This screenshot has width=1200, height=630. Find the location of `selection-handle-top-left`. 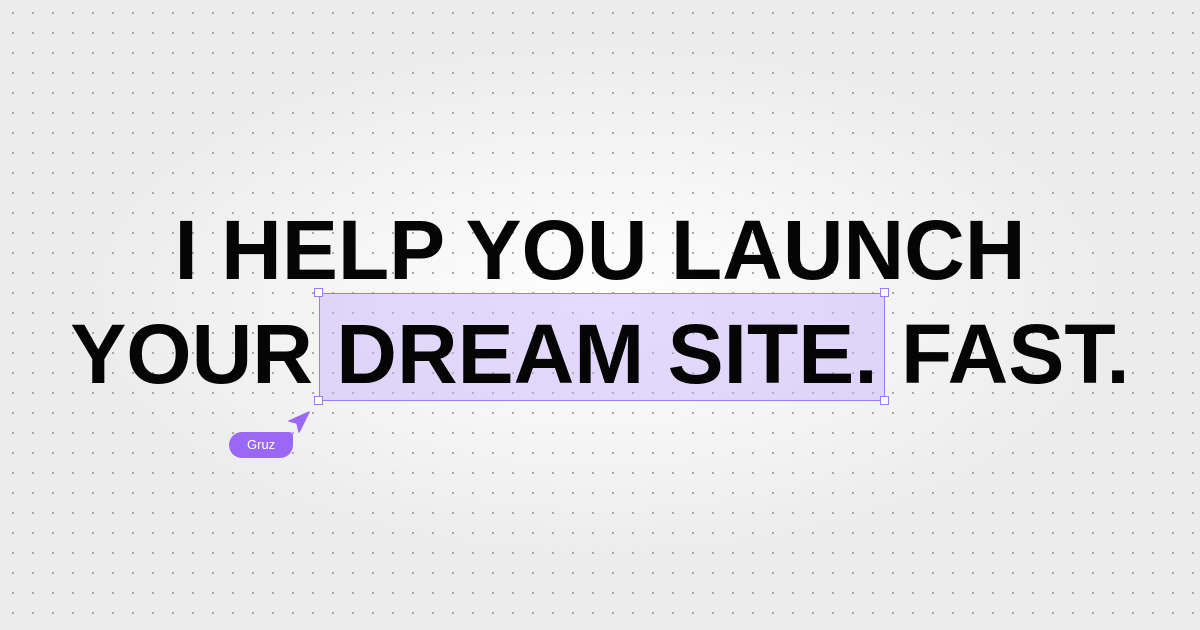

selection-handle-top-left is located at coordinates (318, 292).